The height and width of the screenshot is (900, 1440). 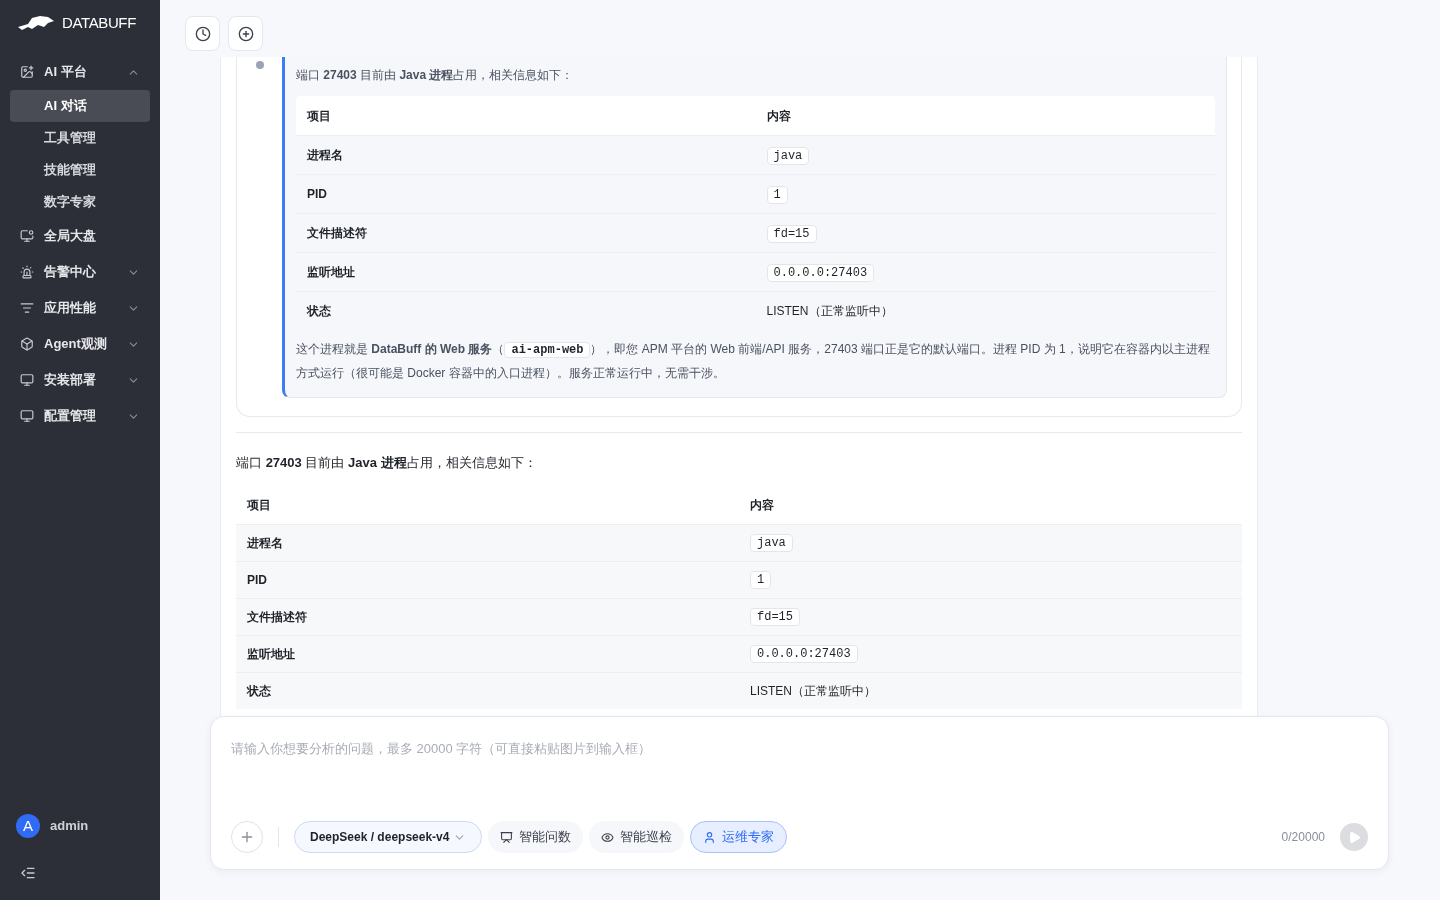 I want to click on collapse-icon, so click(x=28, y=873).